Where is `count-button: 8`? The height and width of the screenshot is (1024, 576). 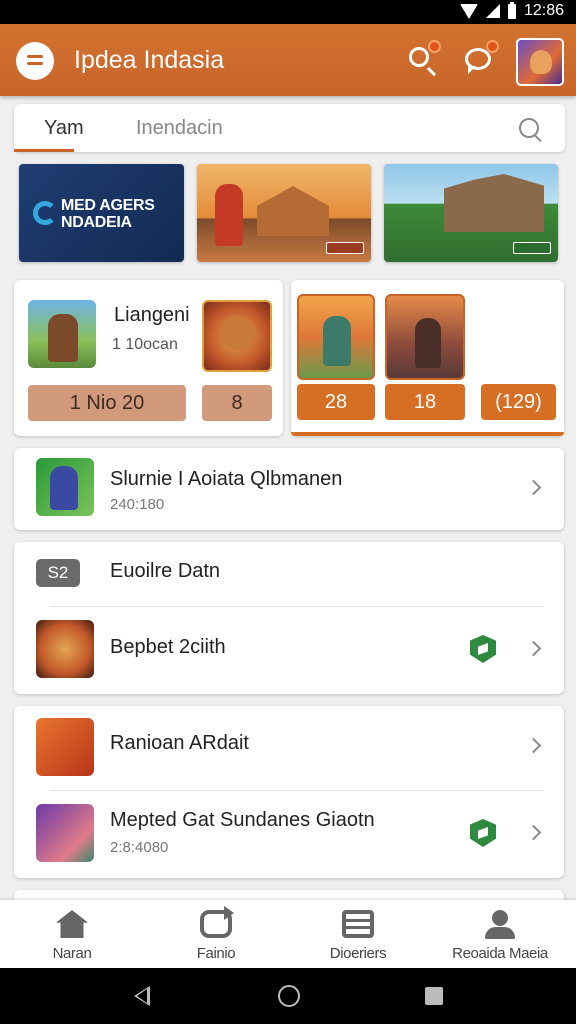
count-button: 8 is located at coordinates (237, 403).